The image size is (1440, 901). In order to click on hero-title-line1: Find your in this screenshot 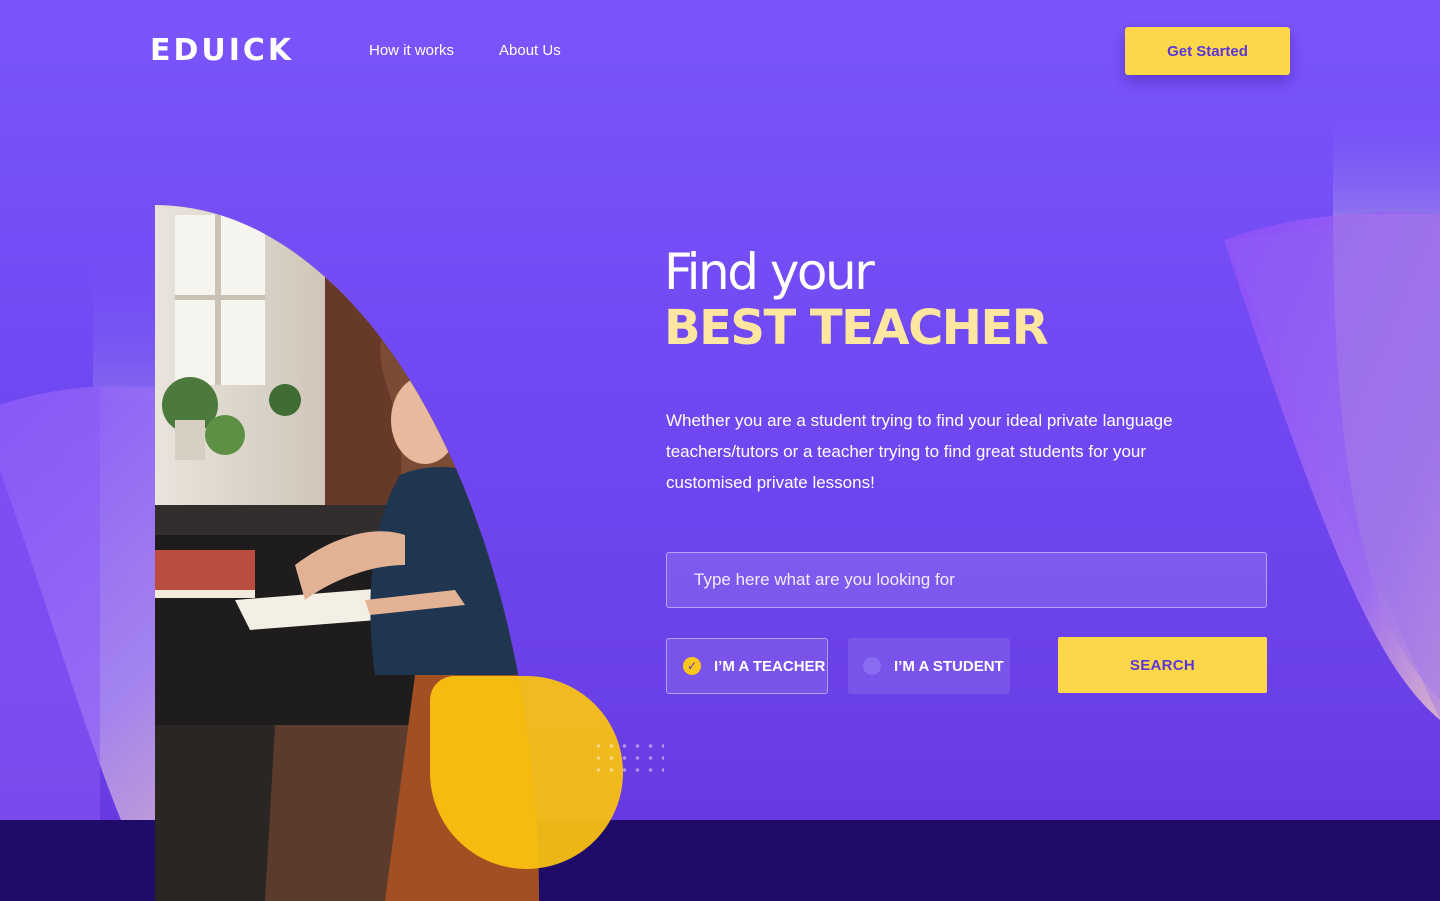, I will do `click(769, 272)`.